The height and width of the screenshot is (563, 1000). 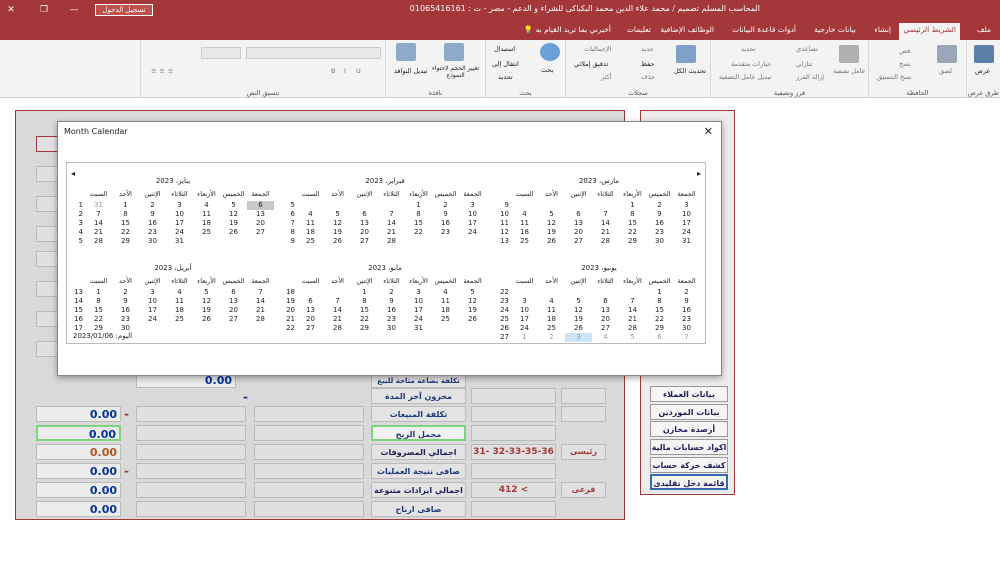 What do you see at coordinates (648, 77) in the screenshot?
I see `delete-record-button: حذف` at bounding box center [648, 77].